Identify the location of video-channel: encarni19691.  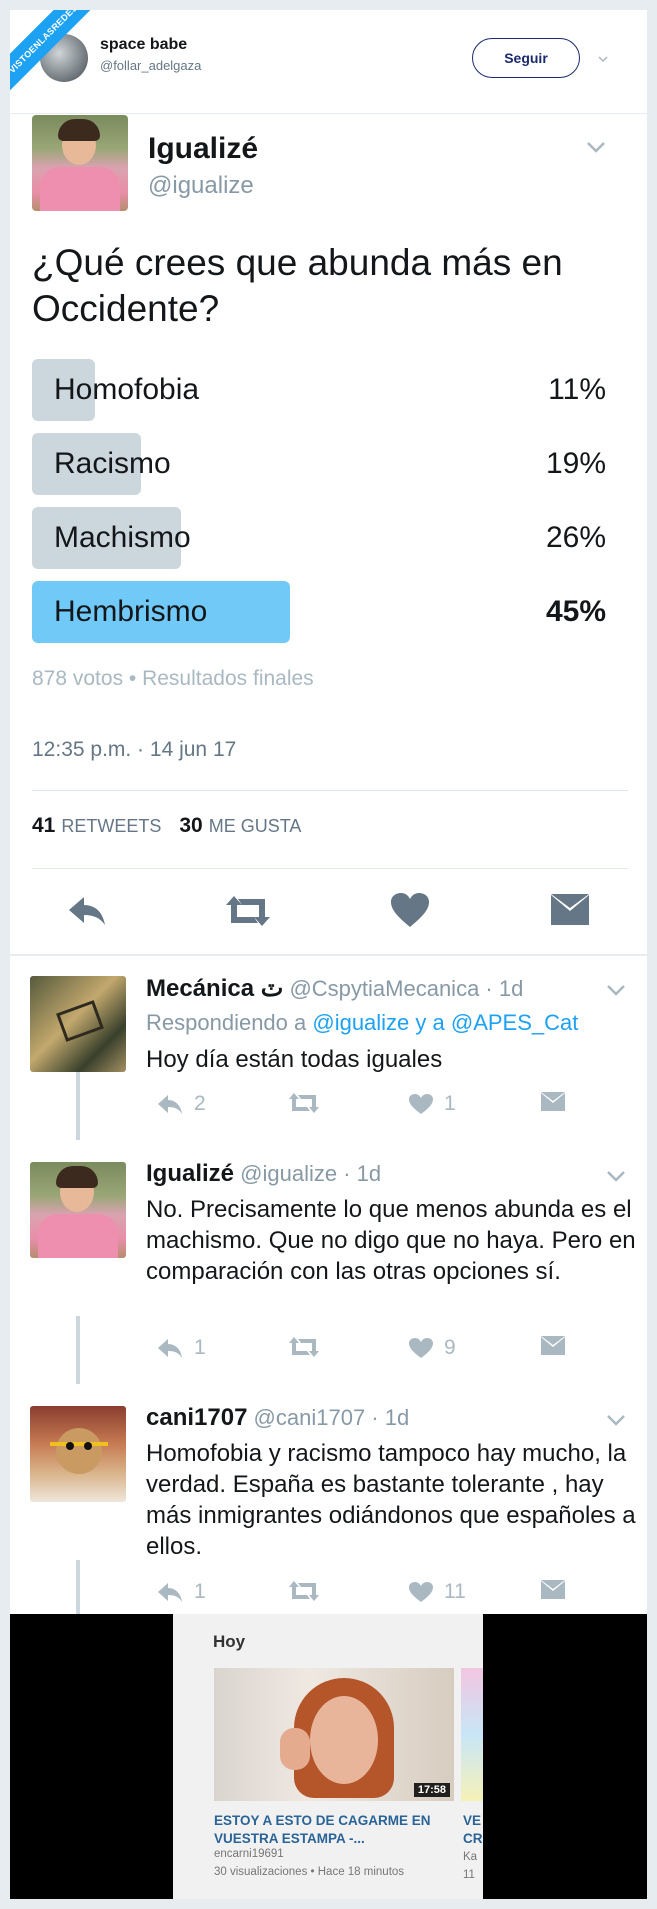
(249, 1854).